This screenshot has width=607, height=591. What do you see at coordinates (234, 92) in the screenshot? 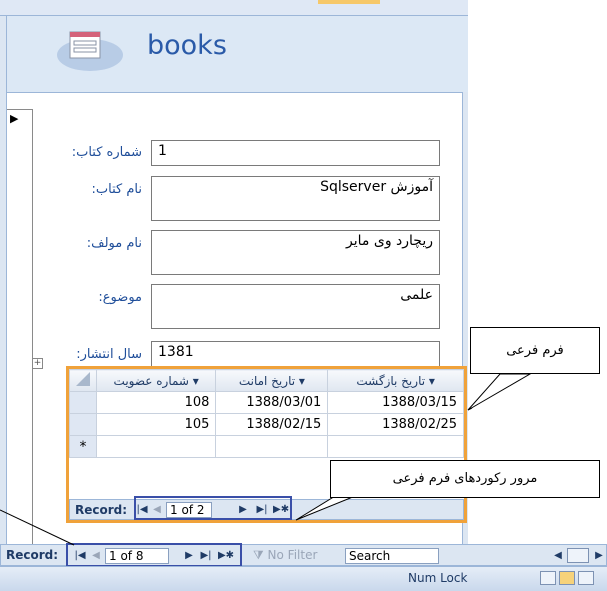
I see `header-divider` at bounding box center [234, 92].